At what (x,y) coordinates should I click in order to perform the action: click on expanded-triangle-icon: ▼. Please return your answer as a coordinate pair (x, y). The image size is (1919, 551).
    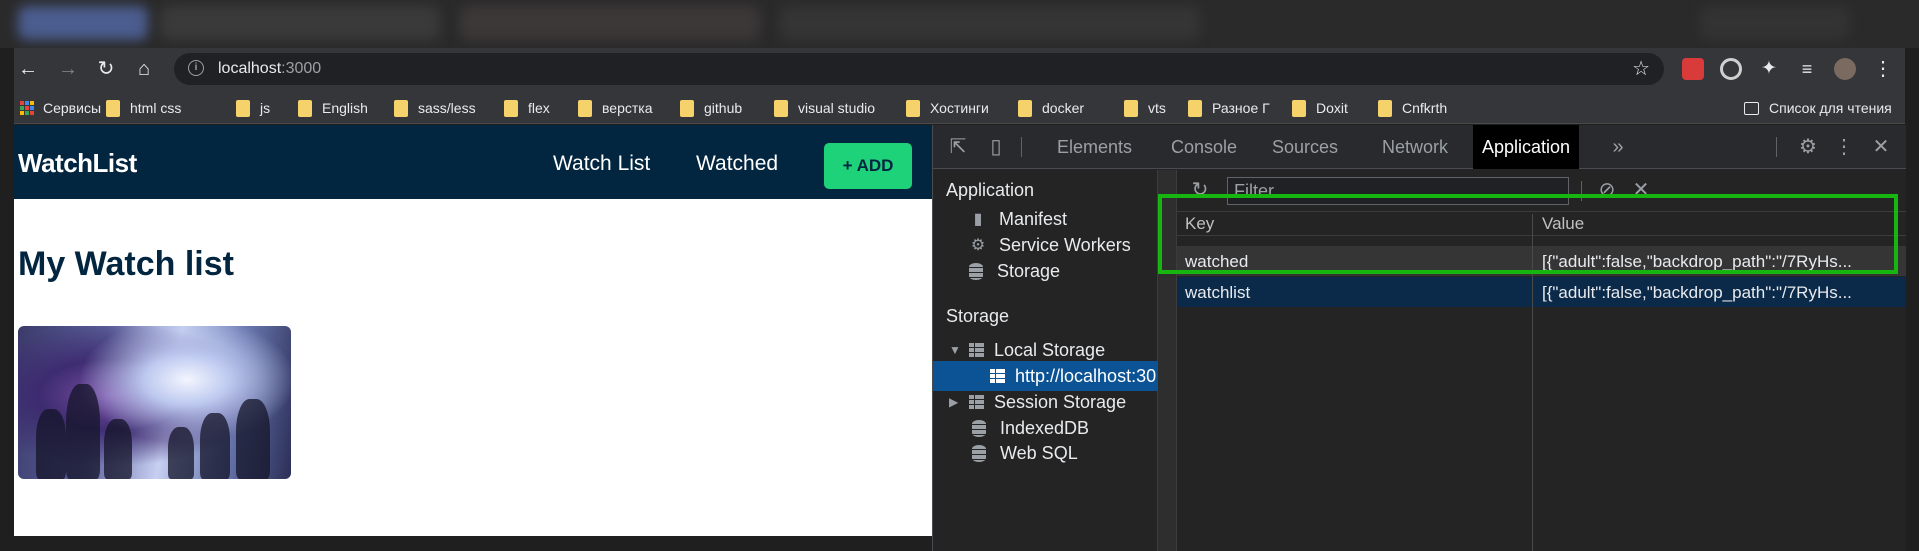
    Looking at the image, I should click on (956, 350).